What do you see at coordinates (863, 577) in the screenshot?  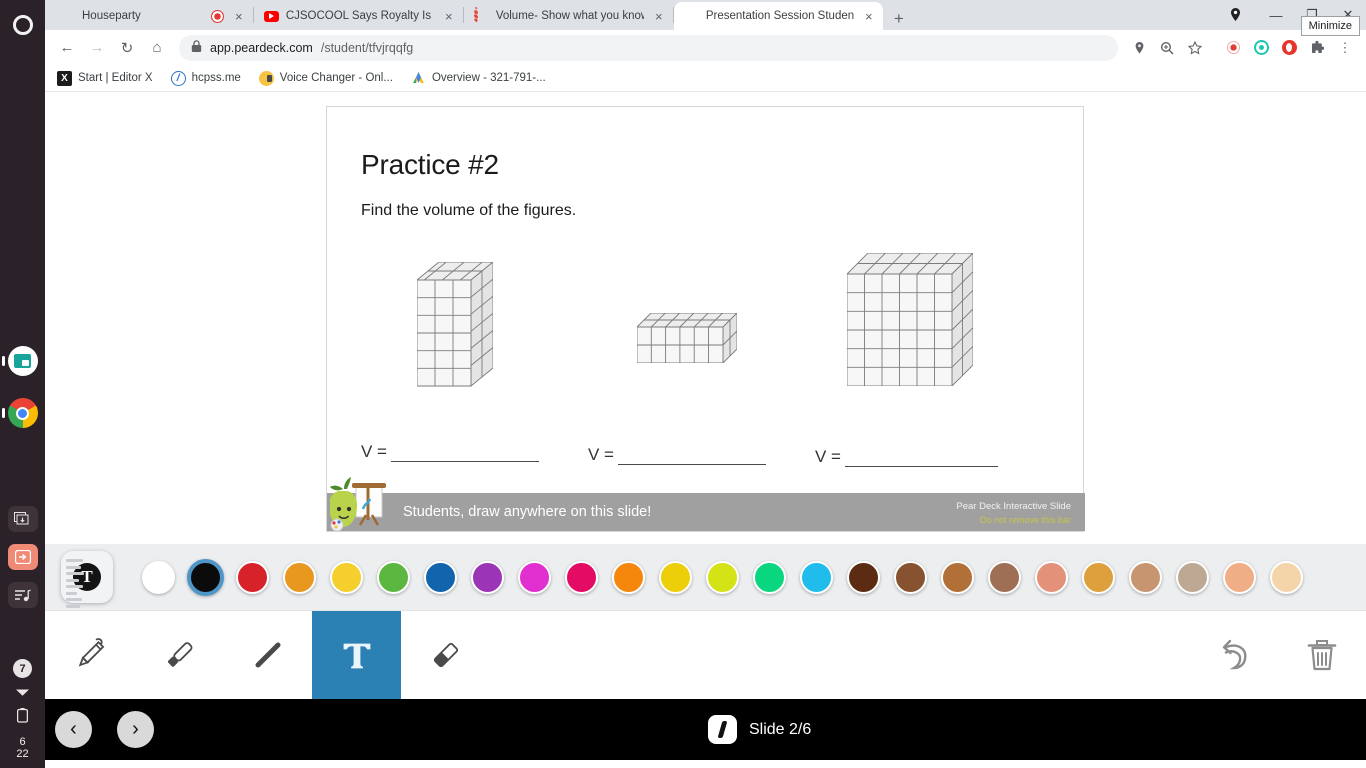 I see `color-swatch-dark-brown` at bounding box center [863, 577].